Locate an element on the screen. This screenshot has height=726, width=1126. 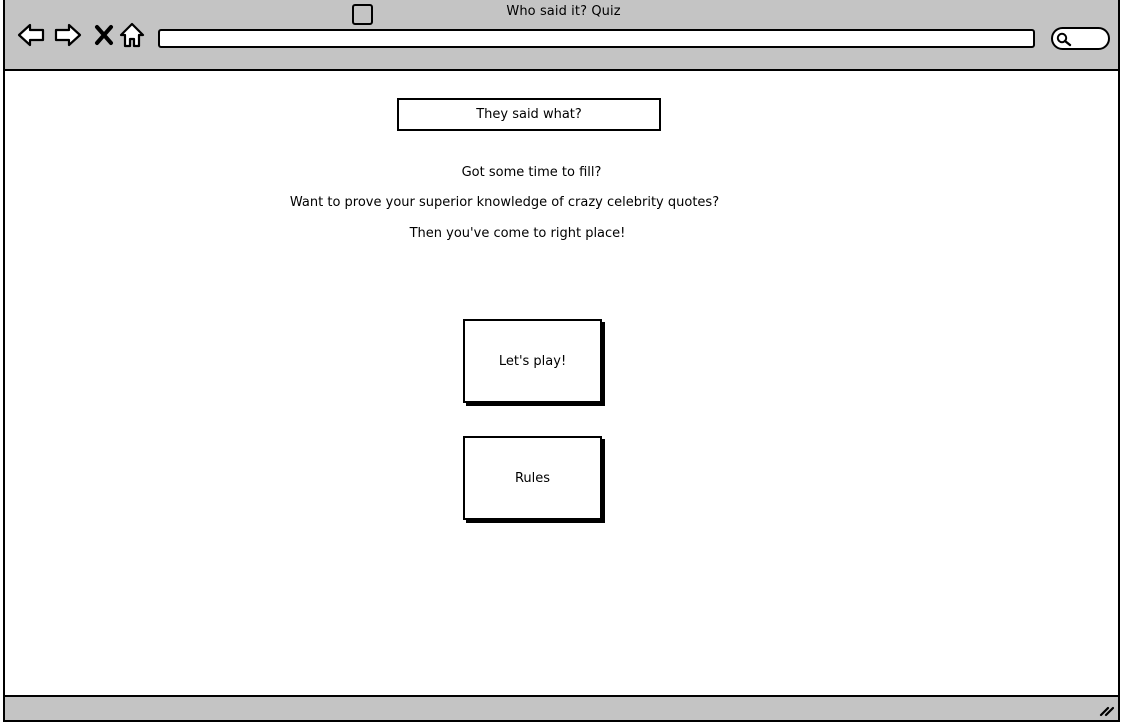
page-title: They said what? is located at coordinates (529, 114).